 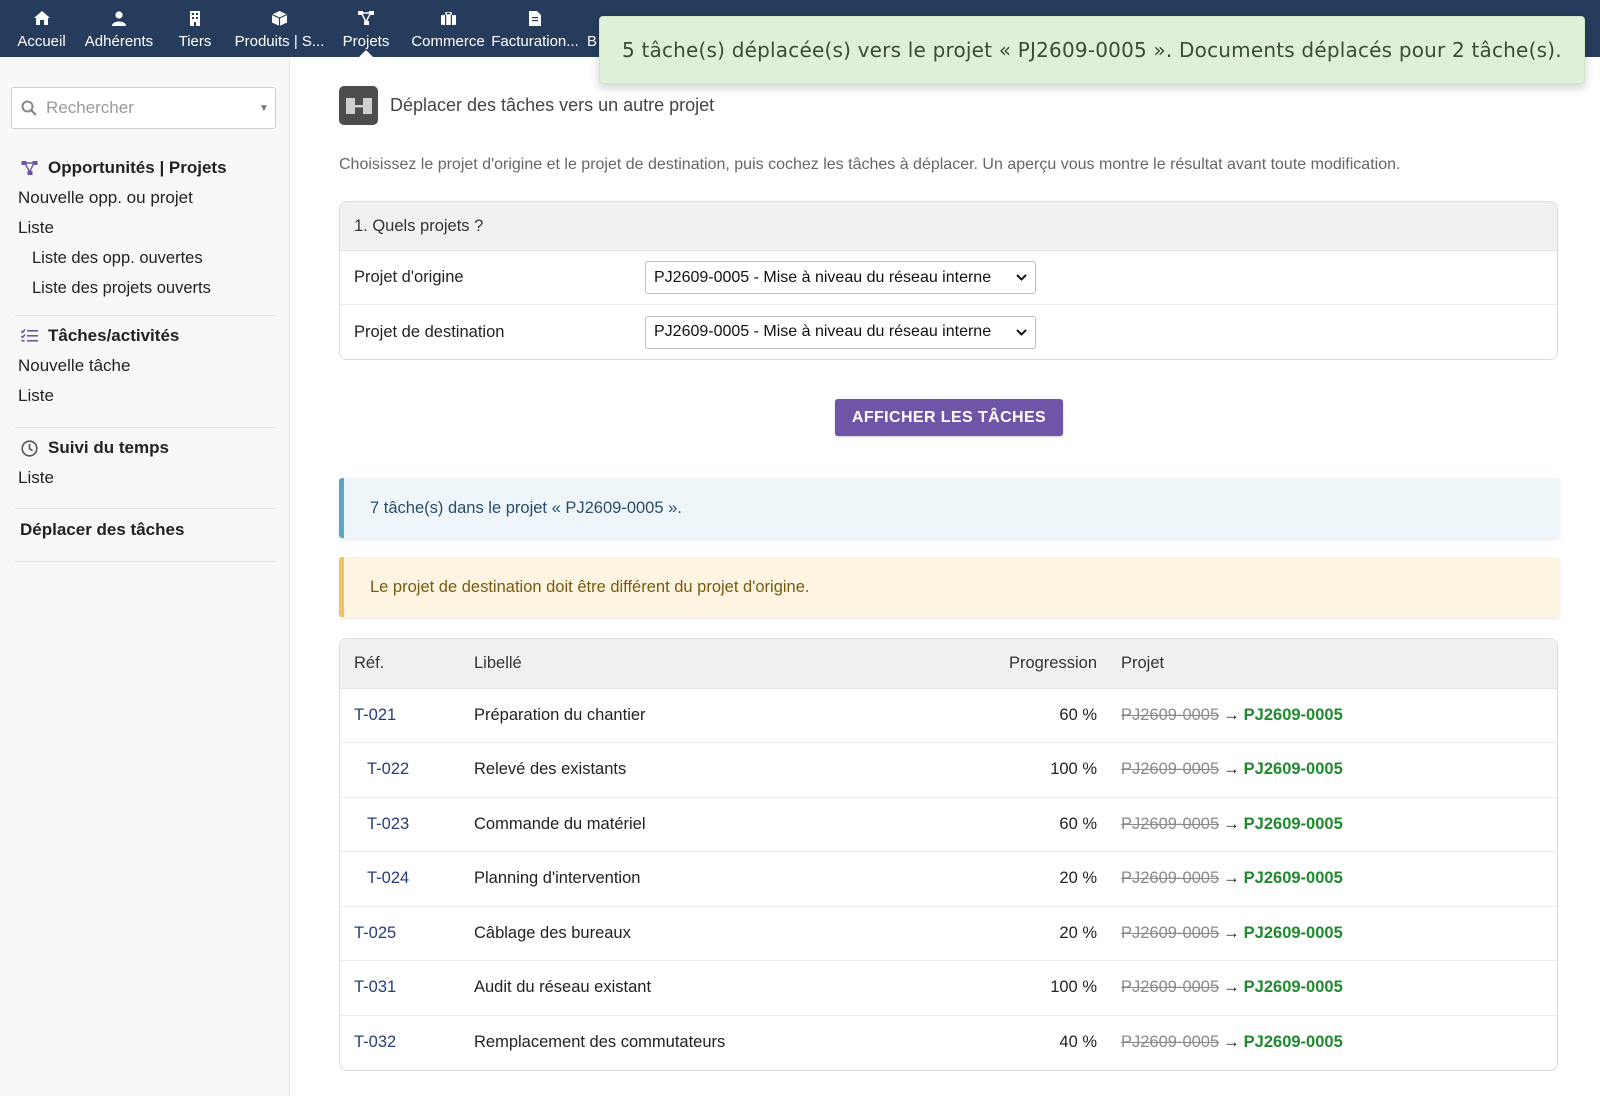 I want to click on task-ref-link: T-023, so click(x=381, y=824).